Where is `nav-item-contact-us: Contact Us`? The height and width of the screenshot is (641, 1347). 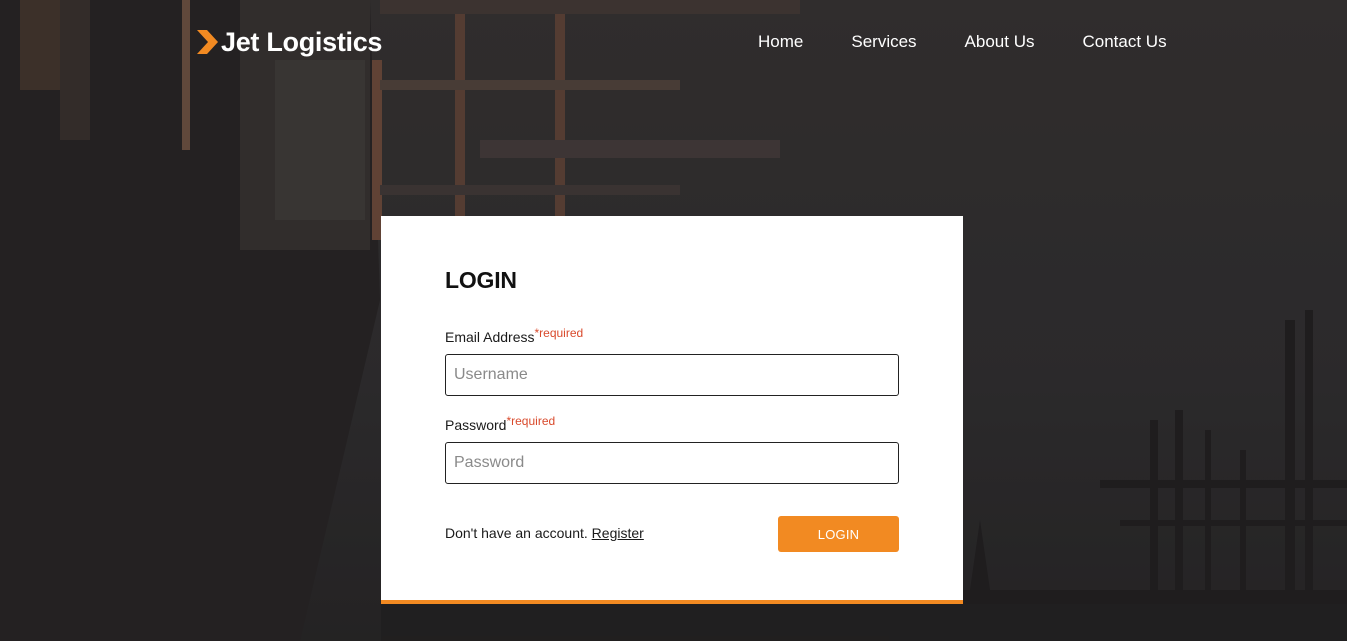
nav-item-contact-us: Contact Us is located at coordinates (1124, 42).